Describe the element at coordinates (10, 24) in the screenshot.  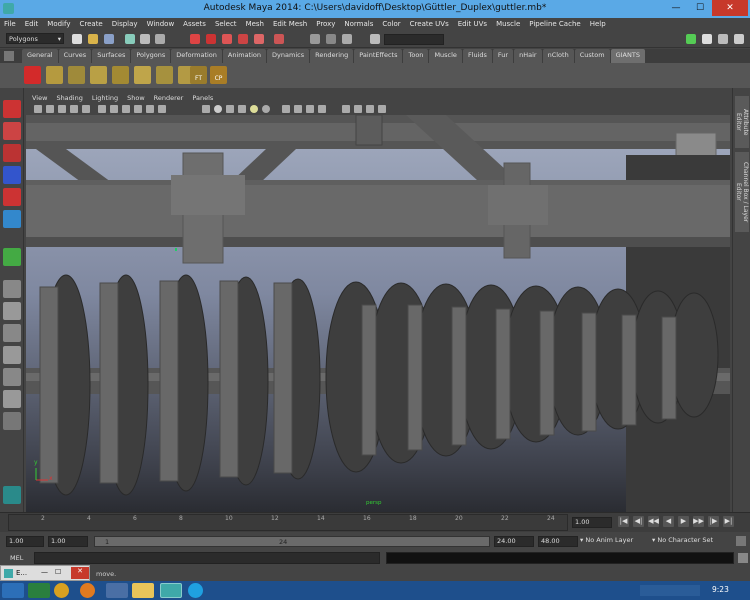
I see `menu-file: File` at that location.